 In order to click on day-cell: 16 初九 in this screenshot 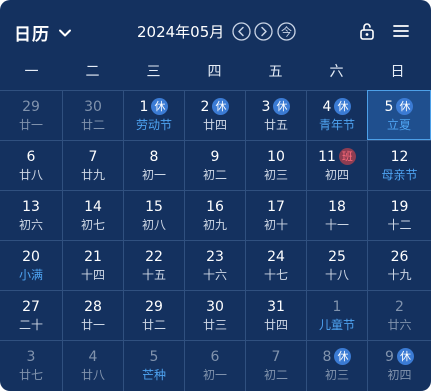, I will do `click(214, 215)`.